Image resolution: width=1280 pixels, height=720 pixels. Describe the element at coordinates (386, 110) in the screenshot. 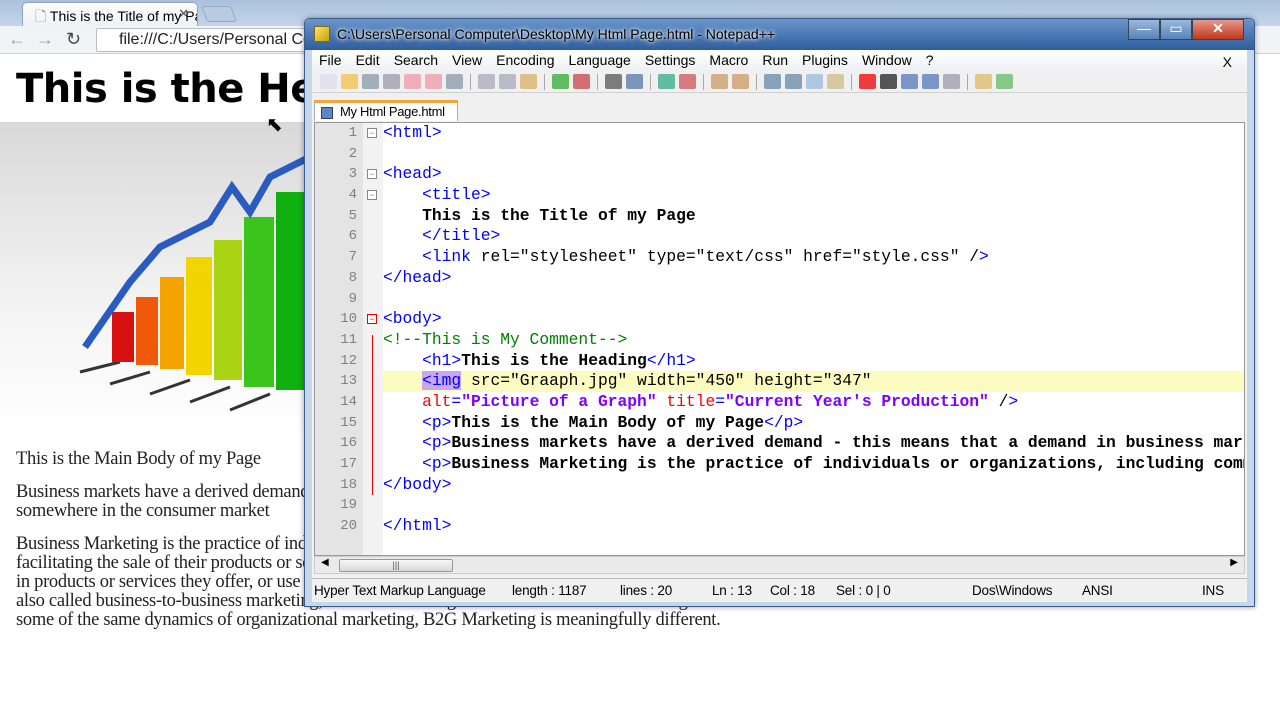

I see `file-tab: My Html Page.html` at that location.